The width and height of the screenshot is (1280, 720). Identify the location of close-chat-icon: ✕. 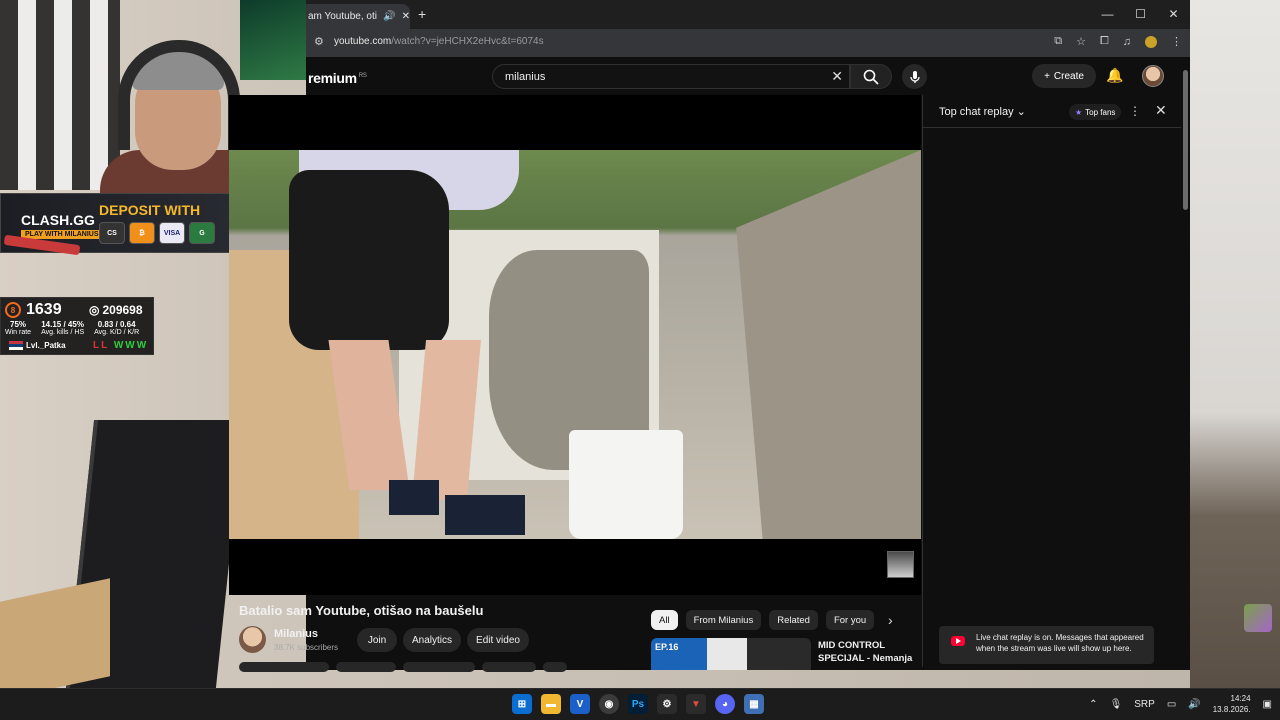
(1161, 110).